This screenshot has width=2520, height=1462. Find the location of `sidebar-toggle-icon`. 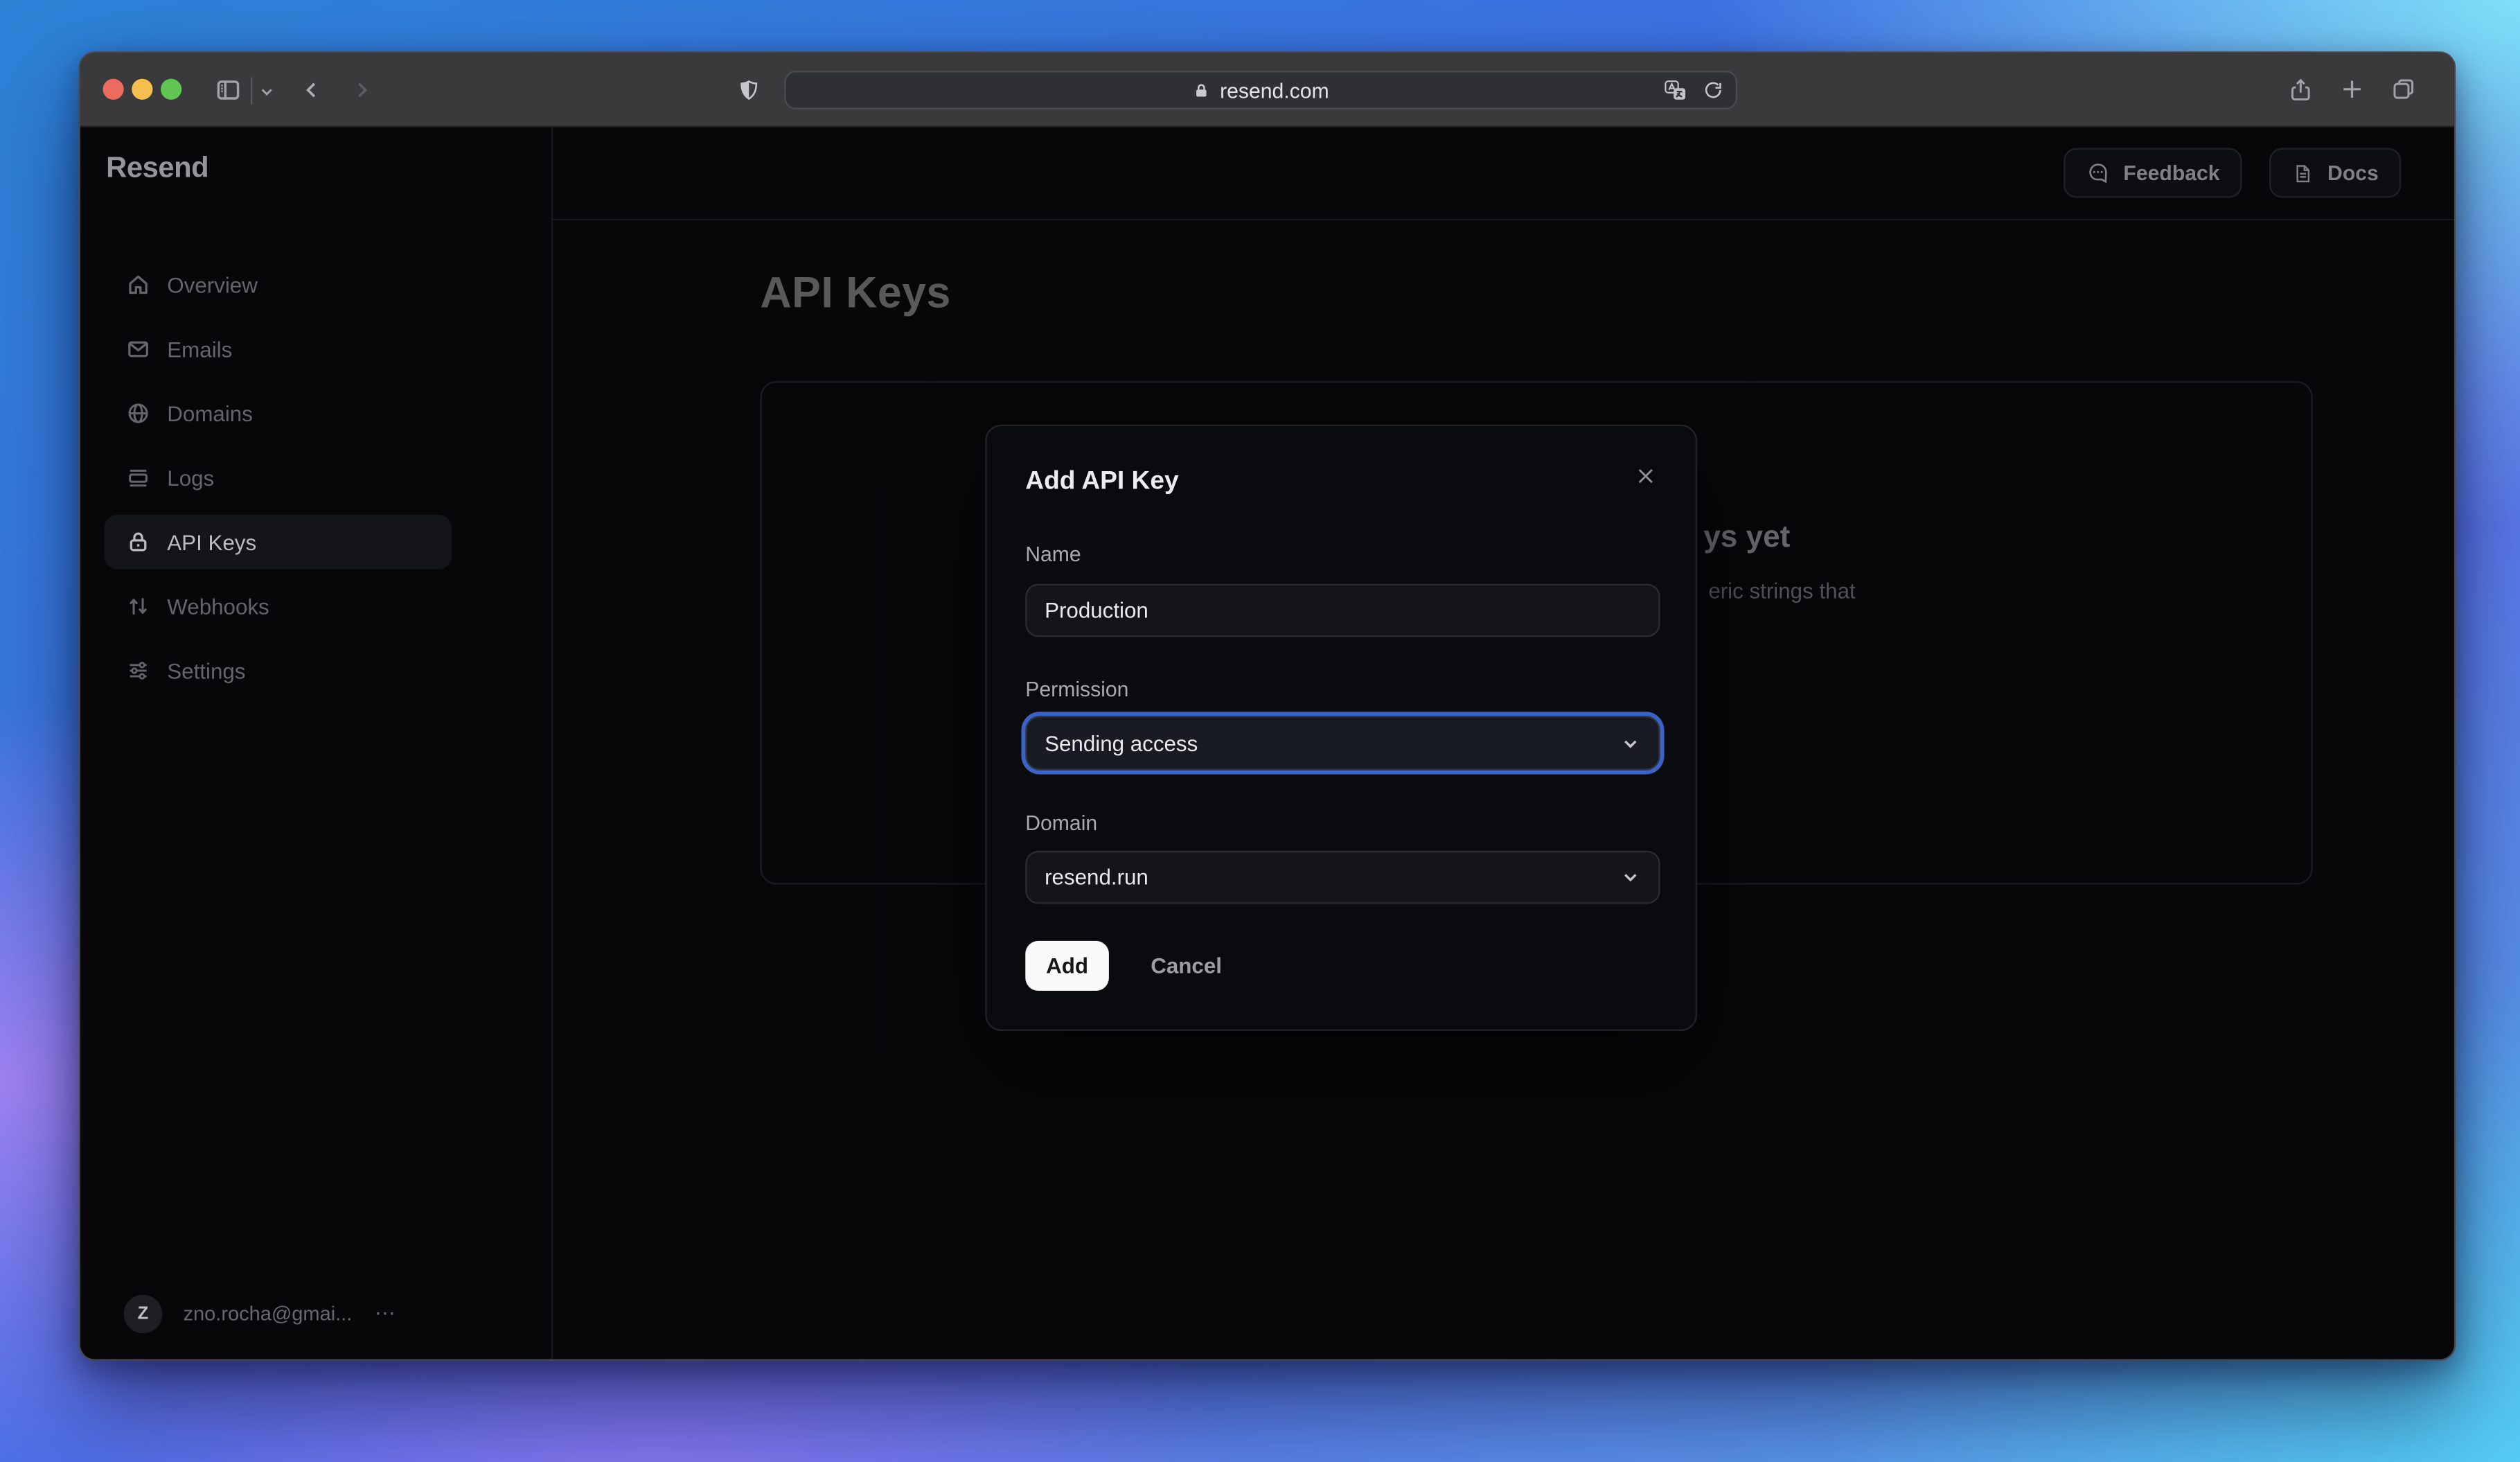

sidebar-toggle-icon is located at coordinates (228, 90).